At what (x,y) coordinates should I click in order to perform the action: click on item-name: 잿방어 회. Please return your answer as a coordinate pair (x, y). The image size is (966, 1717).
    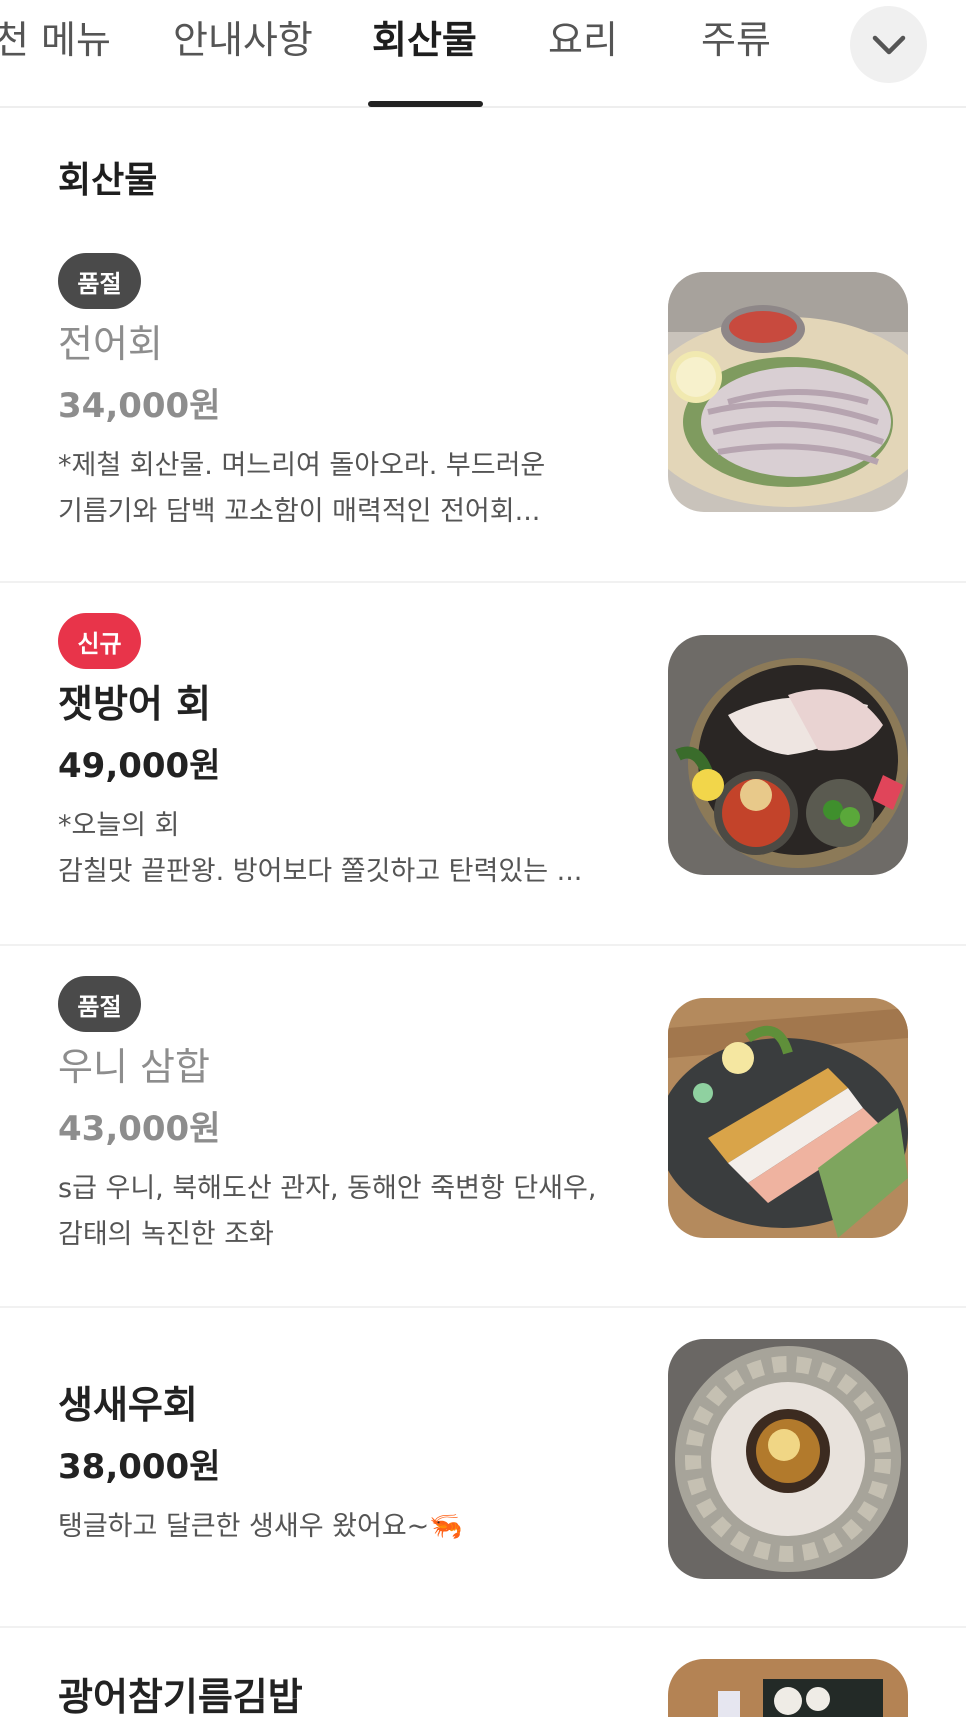
    Looking at the image, I should click on (135, 704).